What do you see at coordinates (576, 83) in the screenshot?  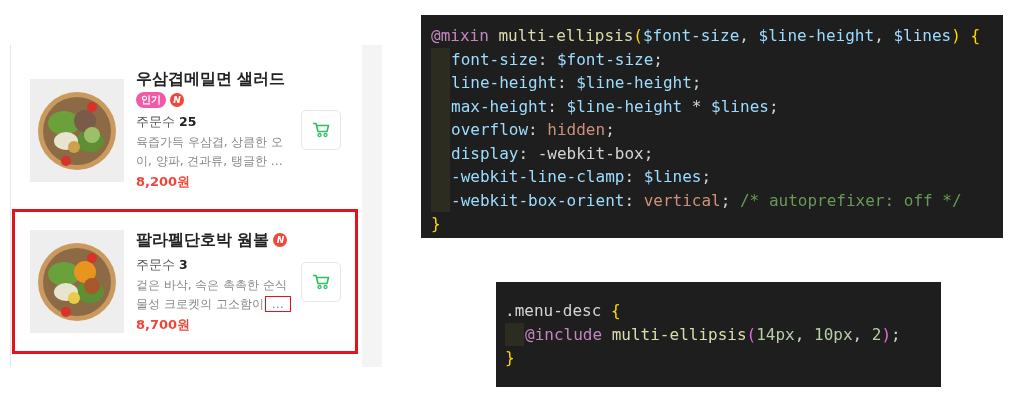 I see `code-line: line-height: $line-height;` at bounding box center [576, 83].